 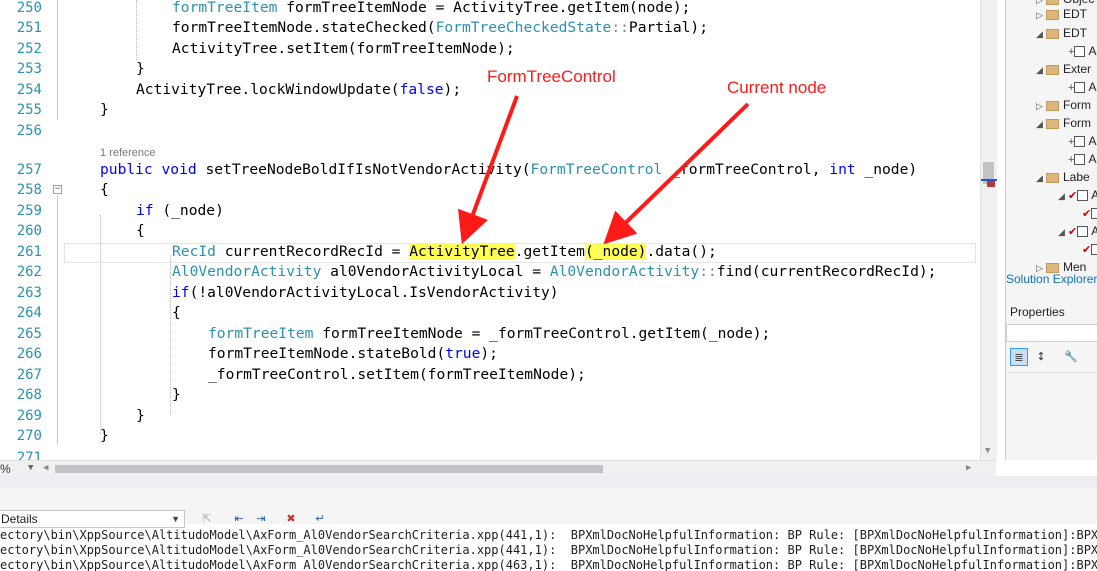 I want to click on code-token: RecId, so click(x=194, y=251).